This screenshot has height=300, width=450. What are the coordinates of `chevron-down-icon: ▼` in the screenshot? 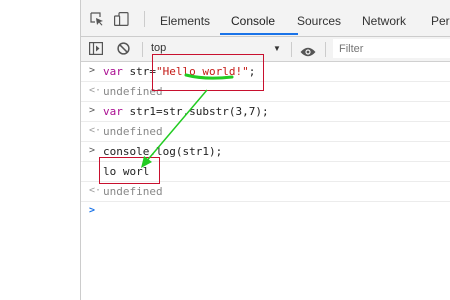 It's located at (277, 48).